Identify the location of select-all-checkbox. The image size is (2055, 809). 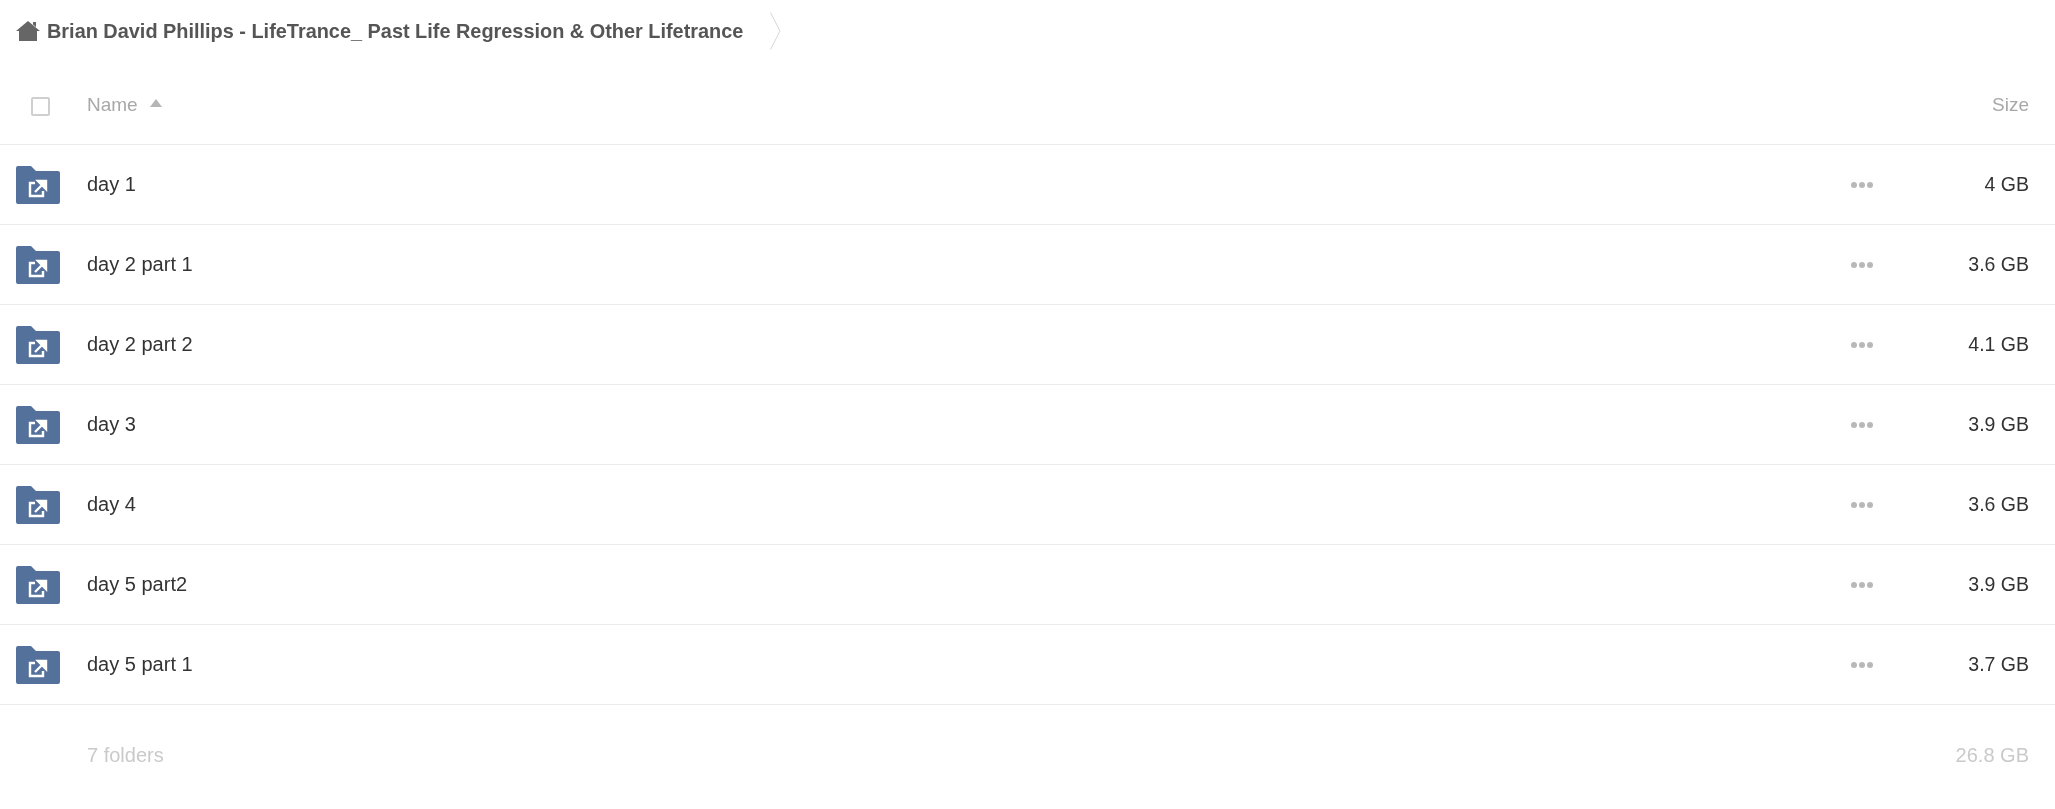
(40, 106).